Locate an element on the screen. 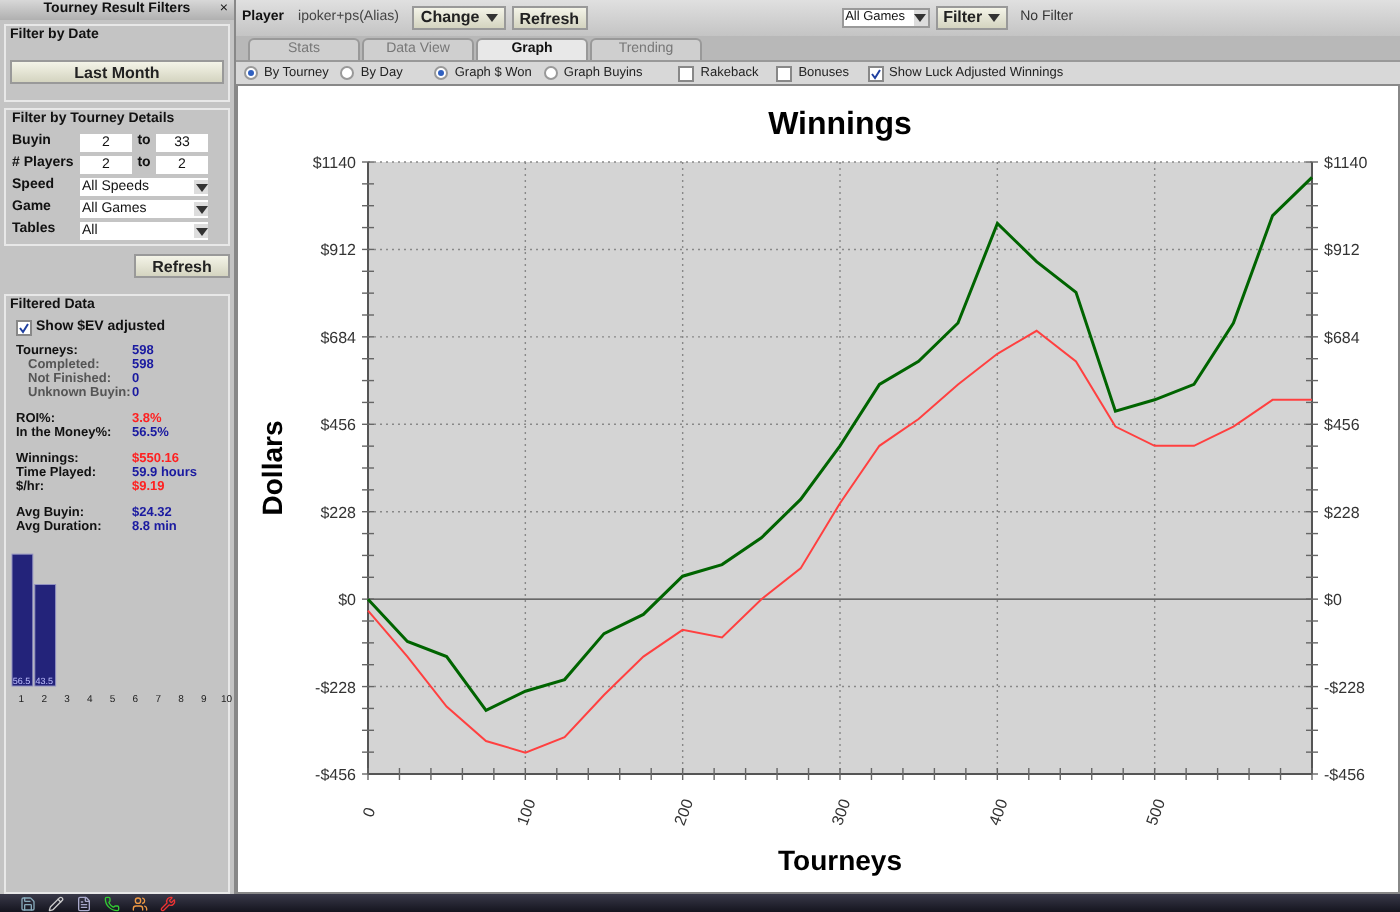  x-tick-label: 200 is located at coordinates (683, 812).